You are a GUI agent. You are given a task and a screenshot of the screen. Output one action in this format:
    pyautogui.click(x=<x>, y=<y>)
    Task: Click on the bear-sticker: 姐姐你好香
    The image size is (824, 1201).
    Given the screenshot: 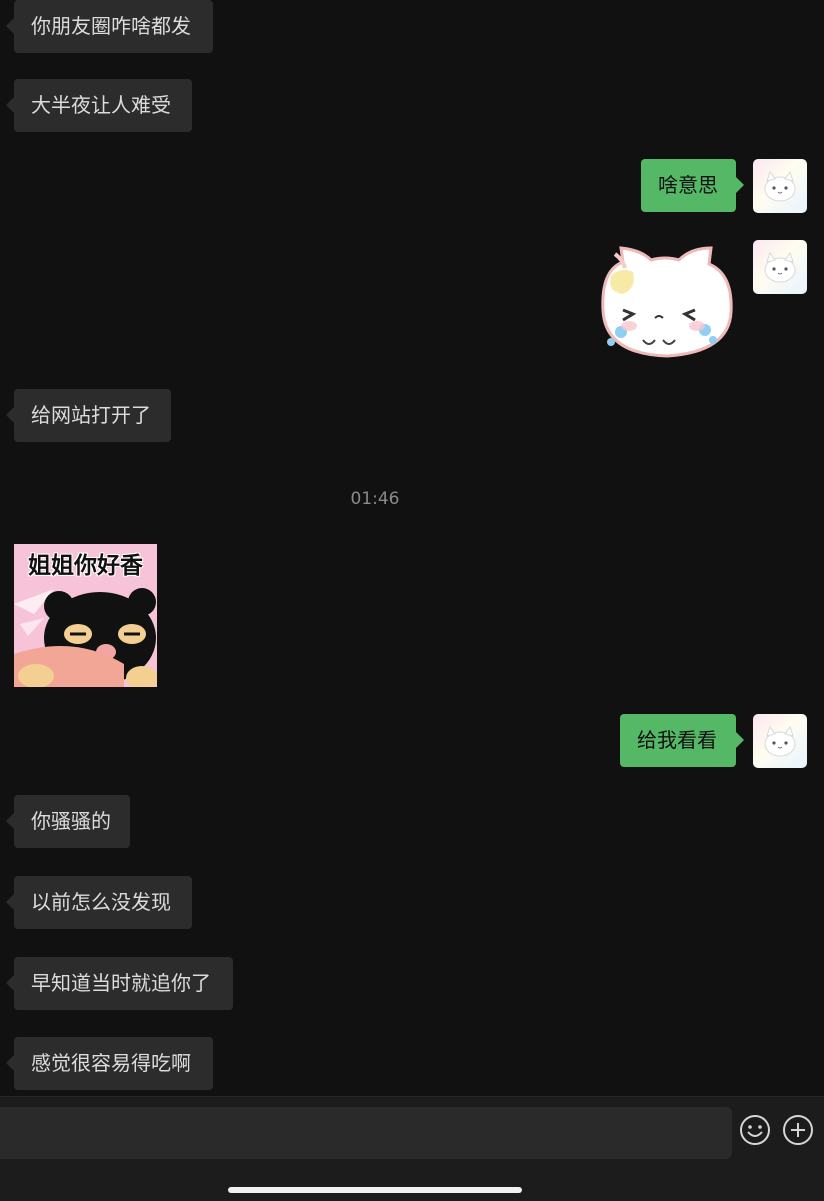 What is the action you would take?
    pyautogui.click(x=86, y=617)
    